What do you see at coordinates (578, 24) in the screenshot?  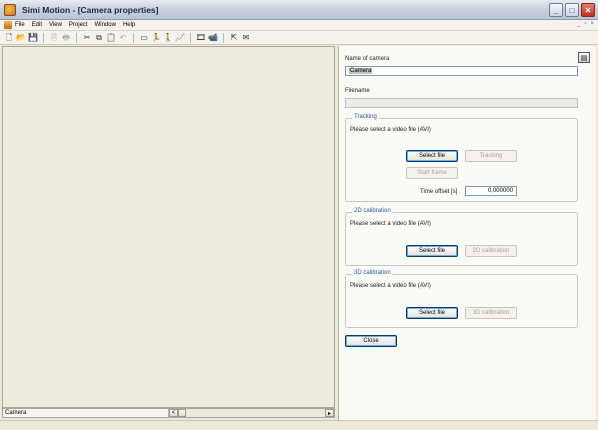 I see `mdi-minimize-button: _` at bounding box center [578, 24].